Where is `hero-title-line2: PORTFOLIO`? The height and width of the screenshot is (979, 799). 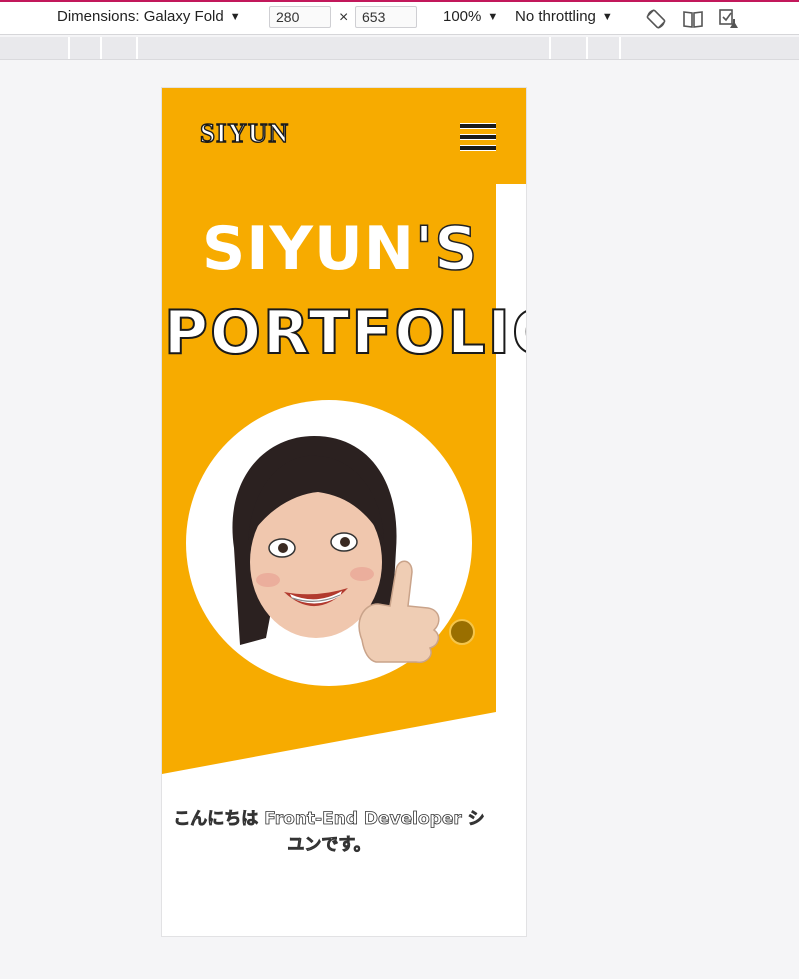
hero-title-line2: PORTFOLIO is located at coordinates (344, 333).